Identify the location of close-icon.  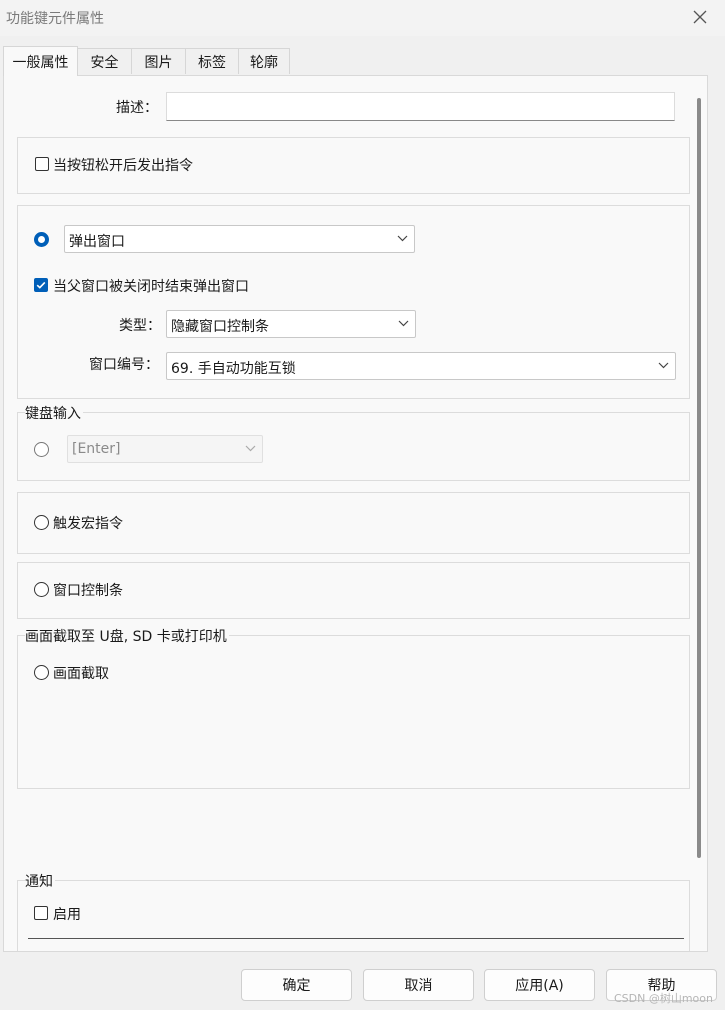
(700, 17).